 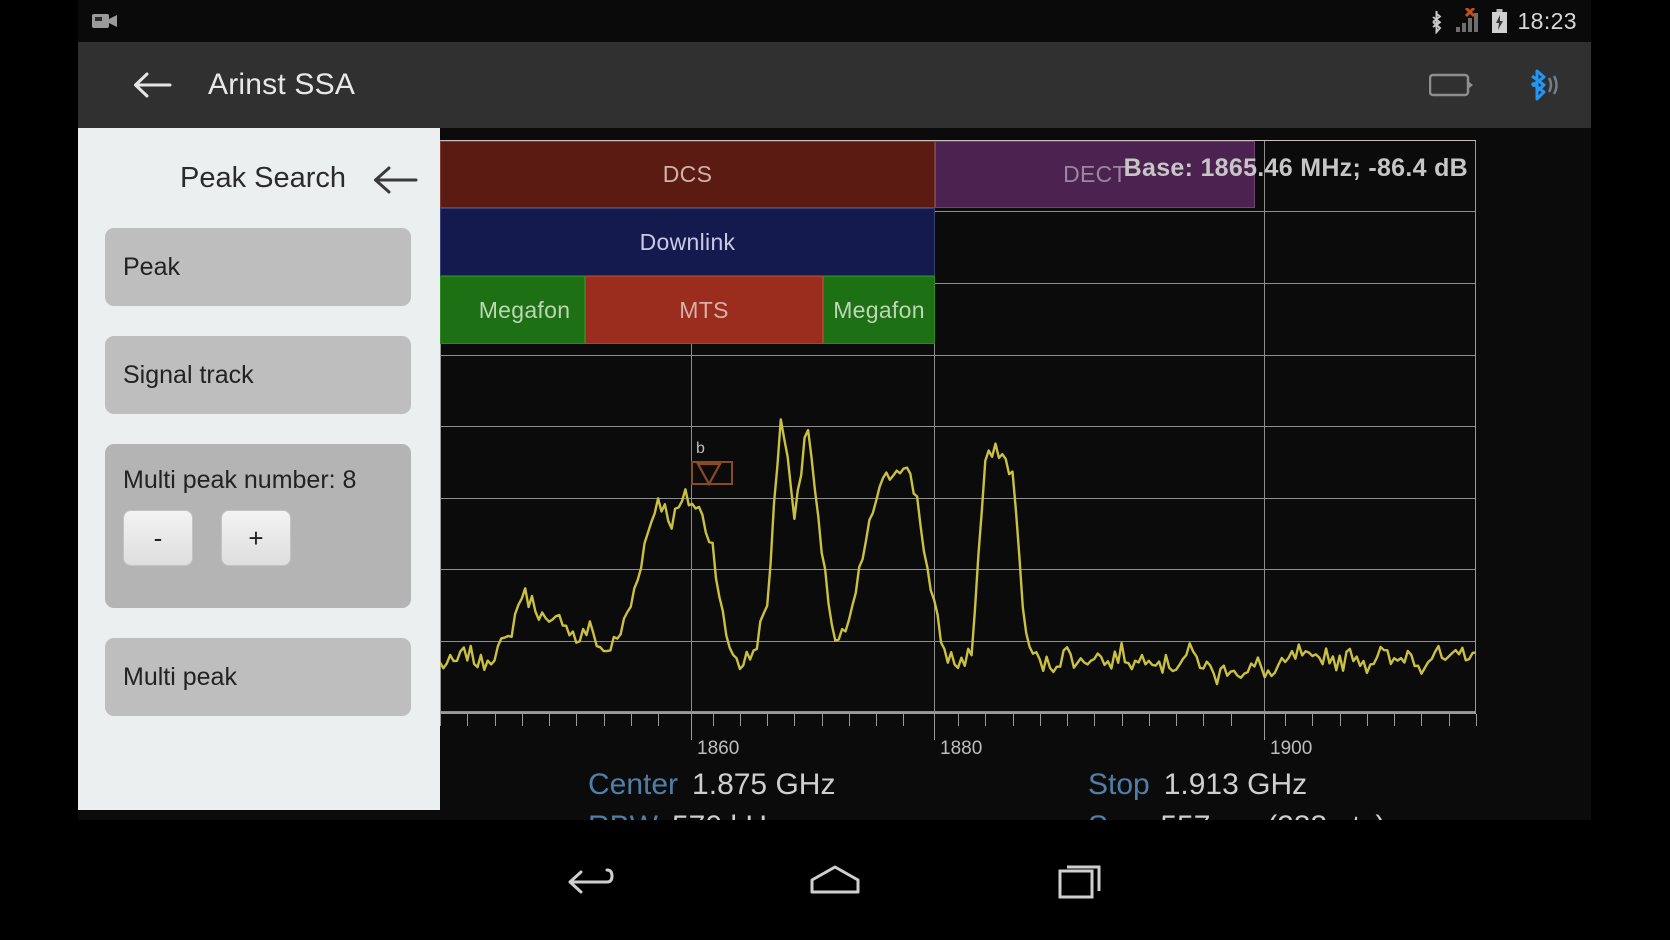 What do you see at coordinates (1468, 21) in the screenshot?
I see `cellular-signal-icon` at bounding box center [1468, 21].